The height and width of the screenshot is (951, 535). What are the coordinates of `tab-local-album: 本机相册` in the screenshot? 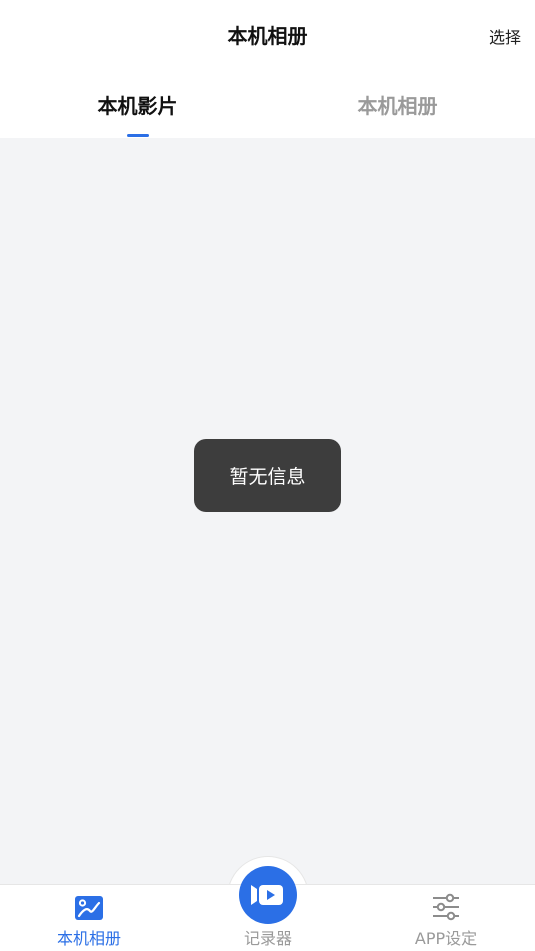 It's located at (397, 103).